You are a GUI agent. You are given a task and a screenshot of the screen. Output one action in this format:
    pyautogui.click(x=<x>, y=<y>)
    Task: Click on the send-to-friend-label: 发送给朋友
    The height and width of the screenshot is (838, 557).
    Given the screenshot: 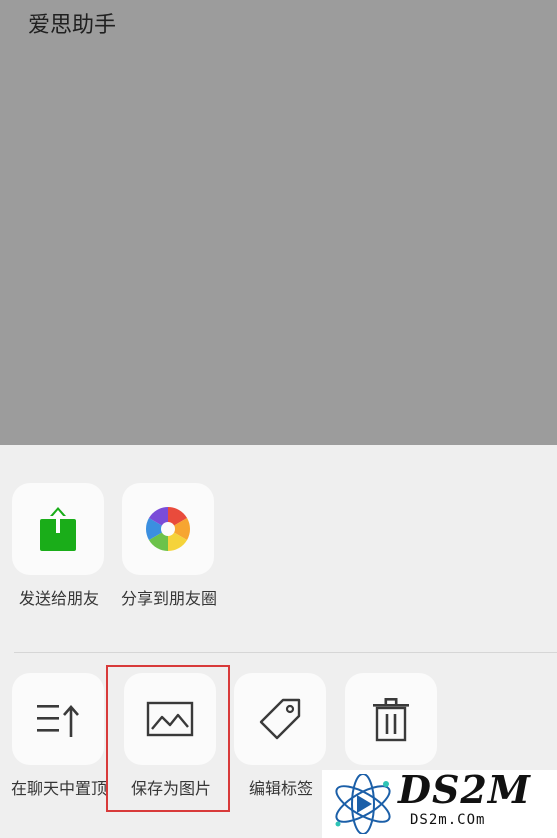 What is the action you would take?
    pyautogui.click(x=58, y=598)
    